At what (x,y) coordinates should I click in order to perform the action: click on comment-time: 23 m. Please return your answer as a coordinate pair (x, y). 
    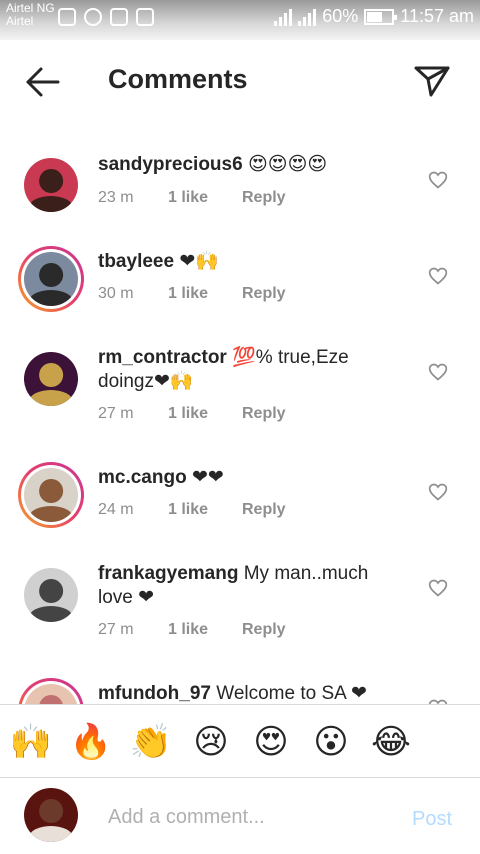
    Looking at the image, I should click on (116, 197).